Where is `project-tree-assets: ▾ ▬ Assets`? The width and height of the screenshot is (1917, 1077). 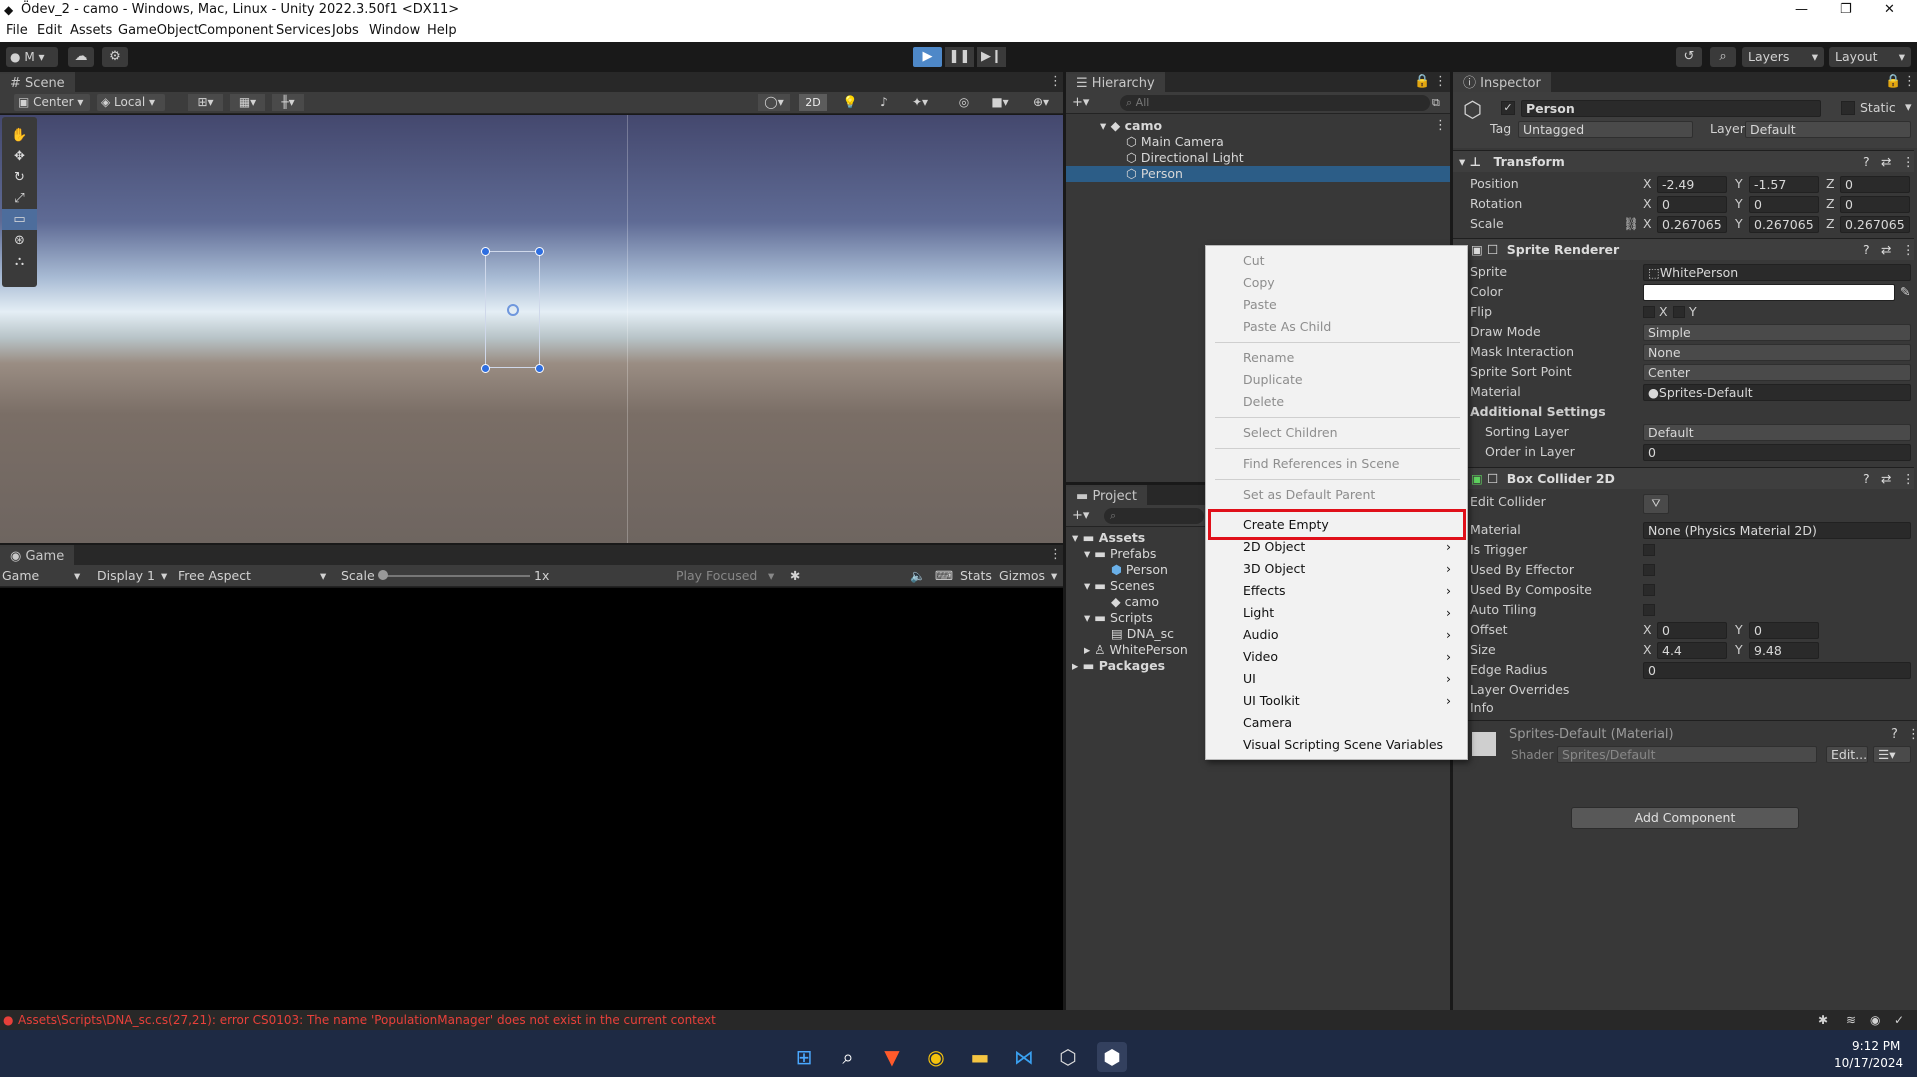
project-tree-assets: ▾ ▬ Assets is located at coordinates (1108, 538).